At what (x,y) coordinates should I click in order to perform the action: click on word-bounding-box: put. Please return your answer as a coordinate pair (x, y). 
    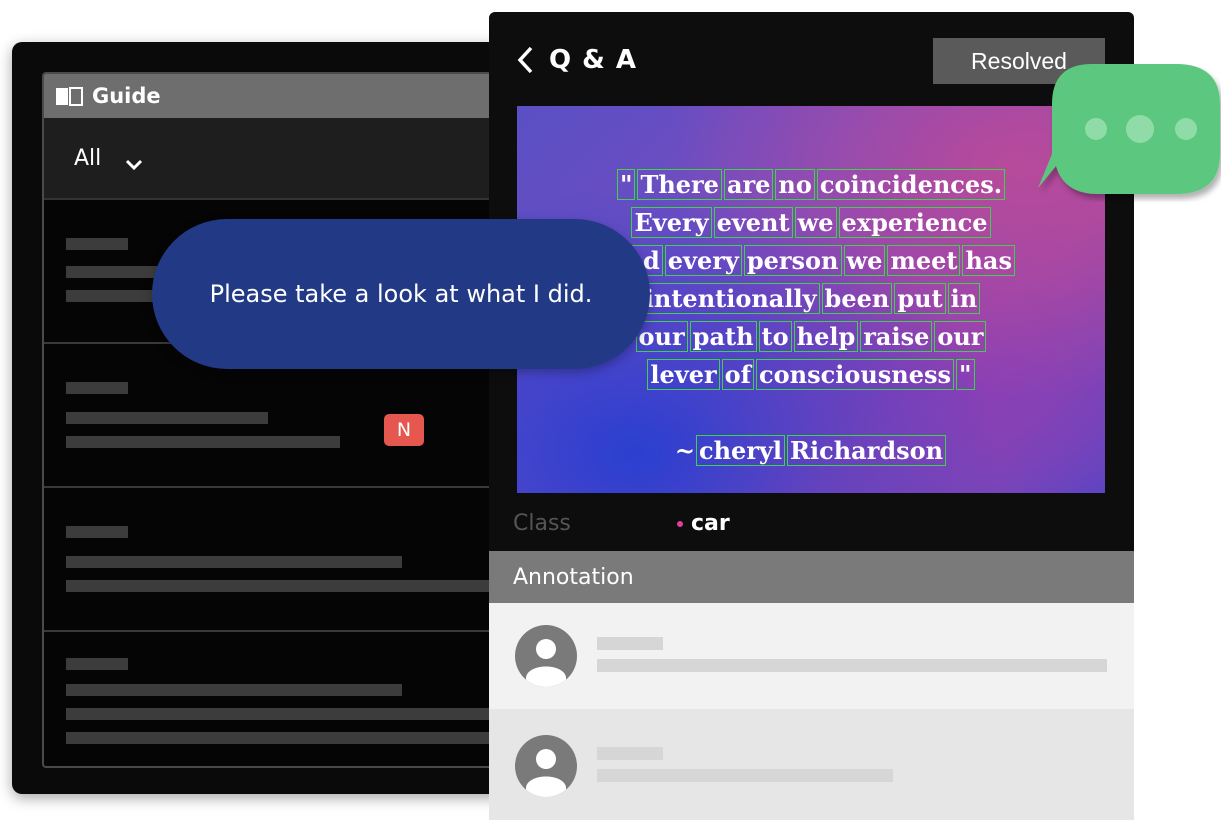
    Looking at the image, I should click on (920, 298).